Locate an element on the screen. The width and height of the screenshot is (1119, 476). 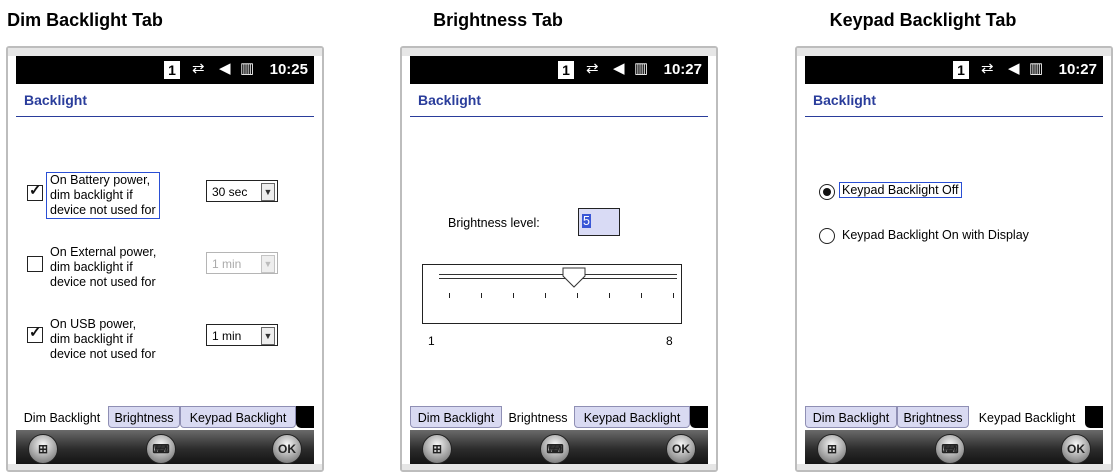
external-timeout-select: 1 min ▼ is located at coordinates (242, 263).